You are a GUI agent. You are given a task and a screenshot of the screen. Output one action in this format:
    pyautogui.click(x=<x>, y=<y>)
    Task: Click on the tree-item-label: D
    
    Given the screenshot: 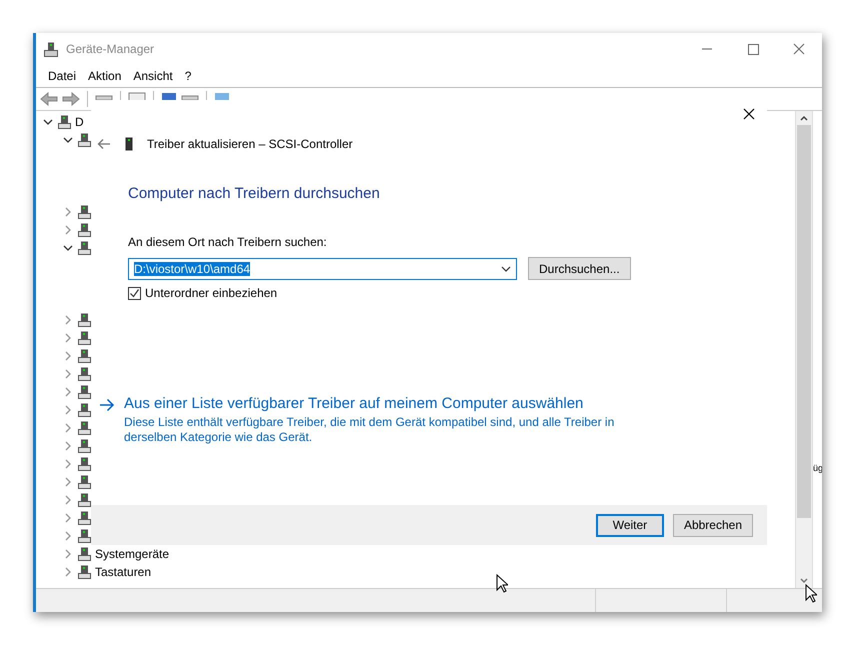 What is the action you would take?
    pyautogui.click(x=79, y=122)
    